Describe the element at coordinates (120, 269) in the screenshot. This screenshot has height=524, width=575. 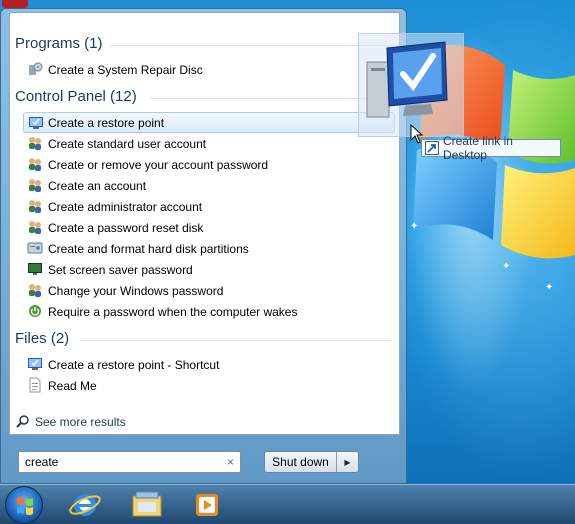
I see `result-label: Set screen saver password` at that location.